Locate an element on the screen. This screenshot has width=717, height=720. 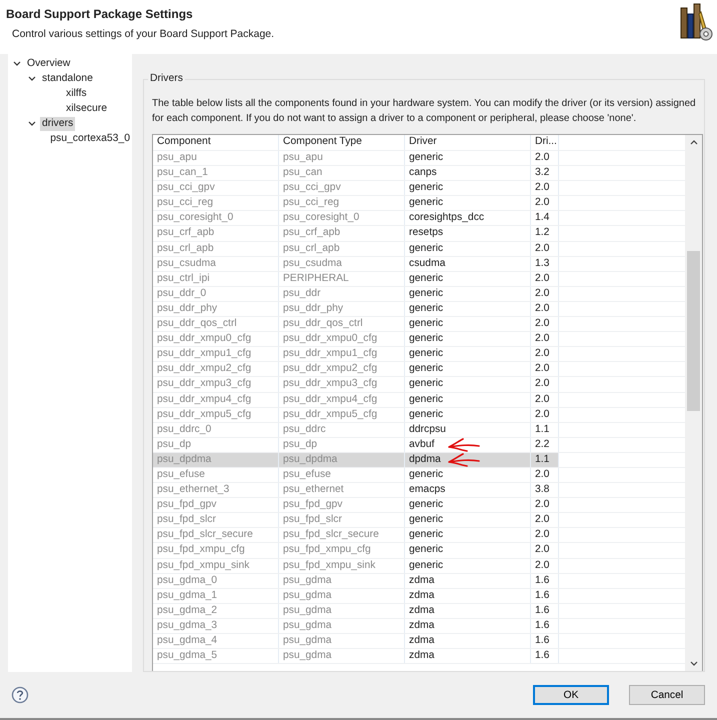
table-row: psu_apu psu_apu generic 2.0 is located at coordinates (419, 158).